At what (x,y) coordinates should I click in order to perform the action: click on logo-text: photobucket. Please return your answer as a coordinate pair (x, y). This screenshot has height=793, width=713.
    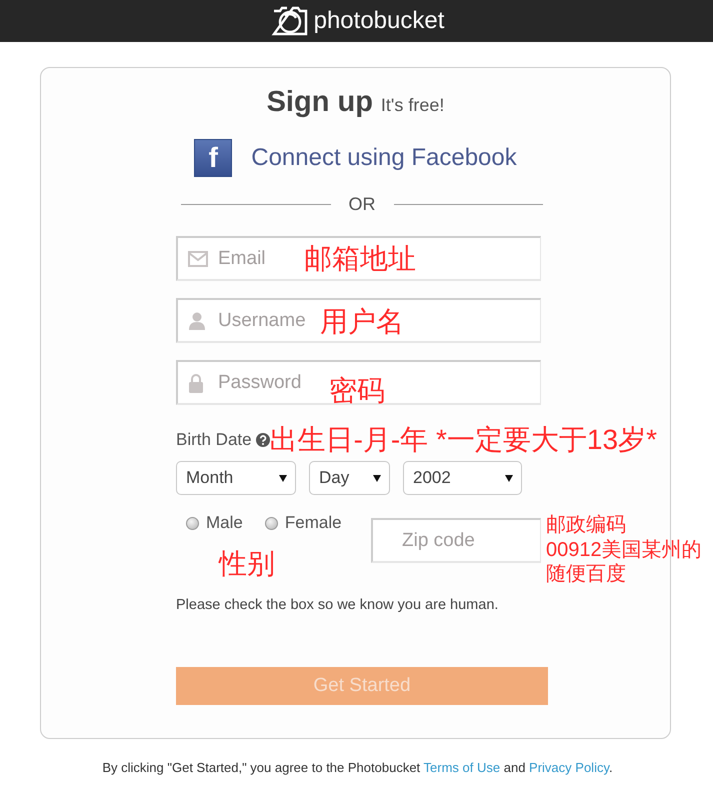
    Looking at the image, I should click on (379, 21).